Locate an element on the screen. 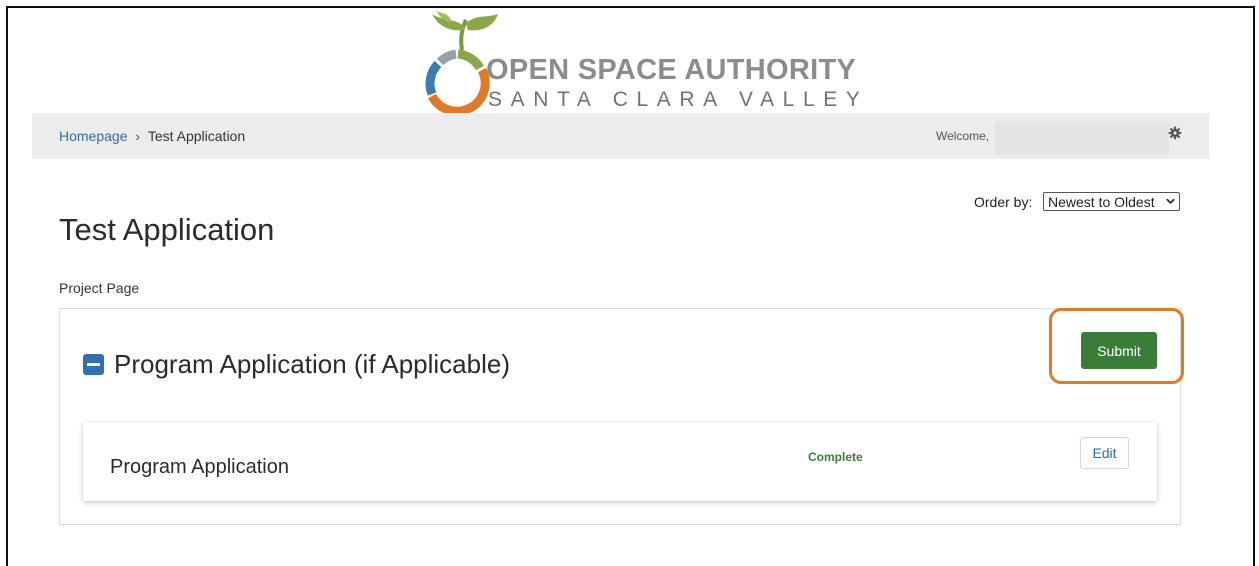 This screenshot has height=566, width=1259. chevron-down-icon is located at coordinates (1170, 201).